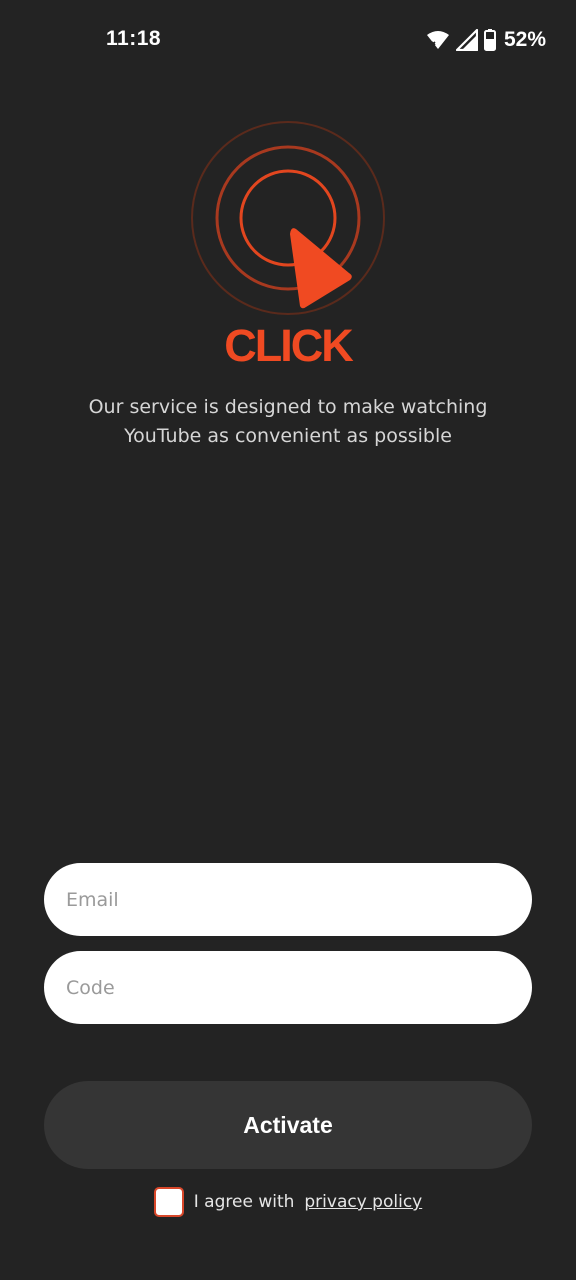  What do you see at coordinates (288, 987) in the screenshot?
I see `code-input` at bounding box center [288, 987].